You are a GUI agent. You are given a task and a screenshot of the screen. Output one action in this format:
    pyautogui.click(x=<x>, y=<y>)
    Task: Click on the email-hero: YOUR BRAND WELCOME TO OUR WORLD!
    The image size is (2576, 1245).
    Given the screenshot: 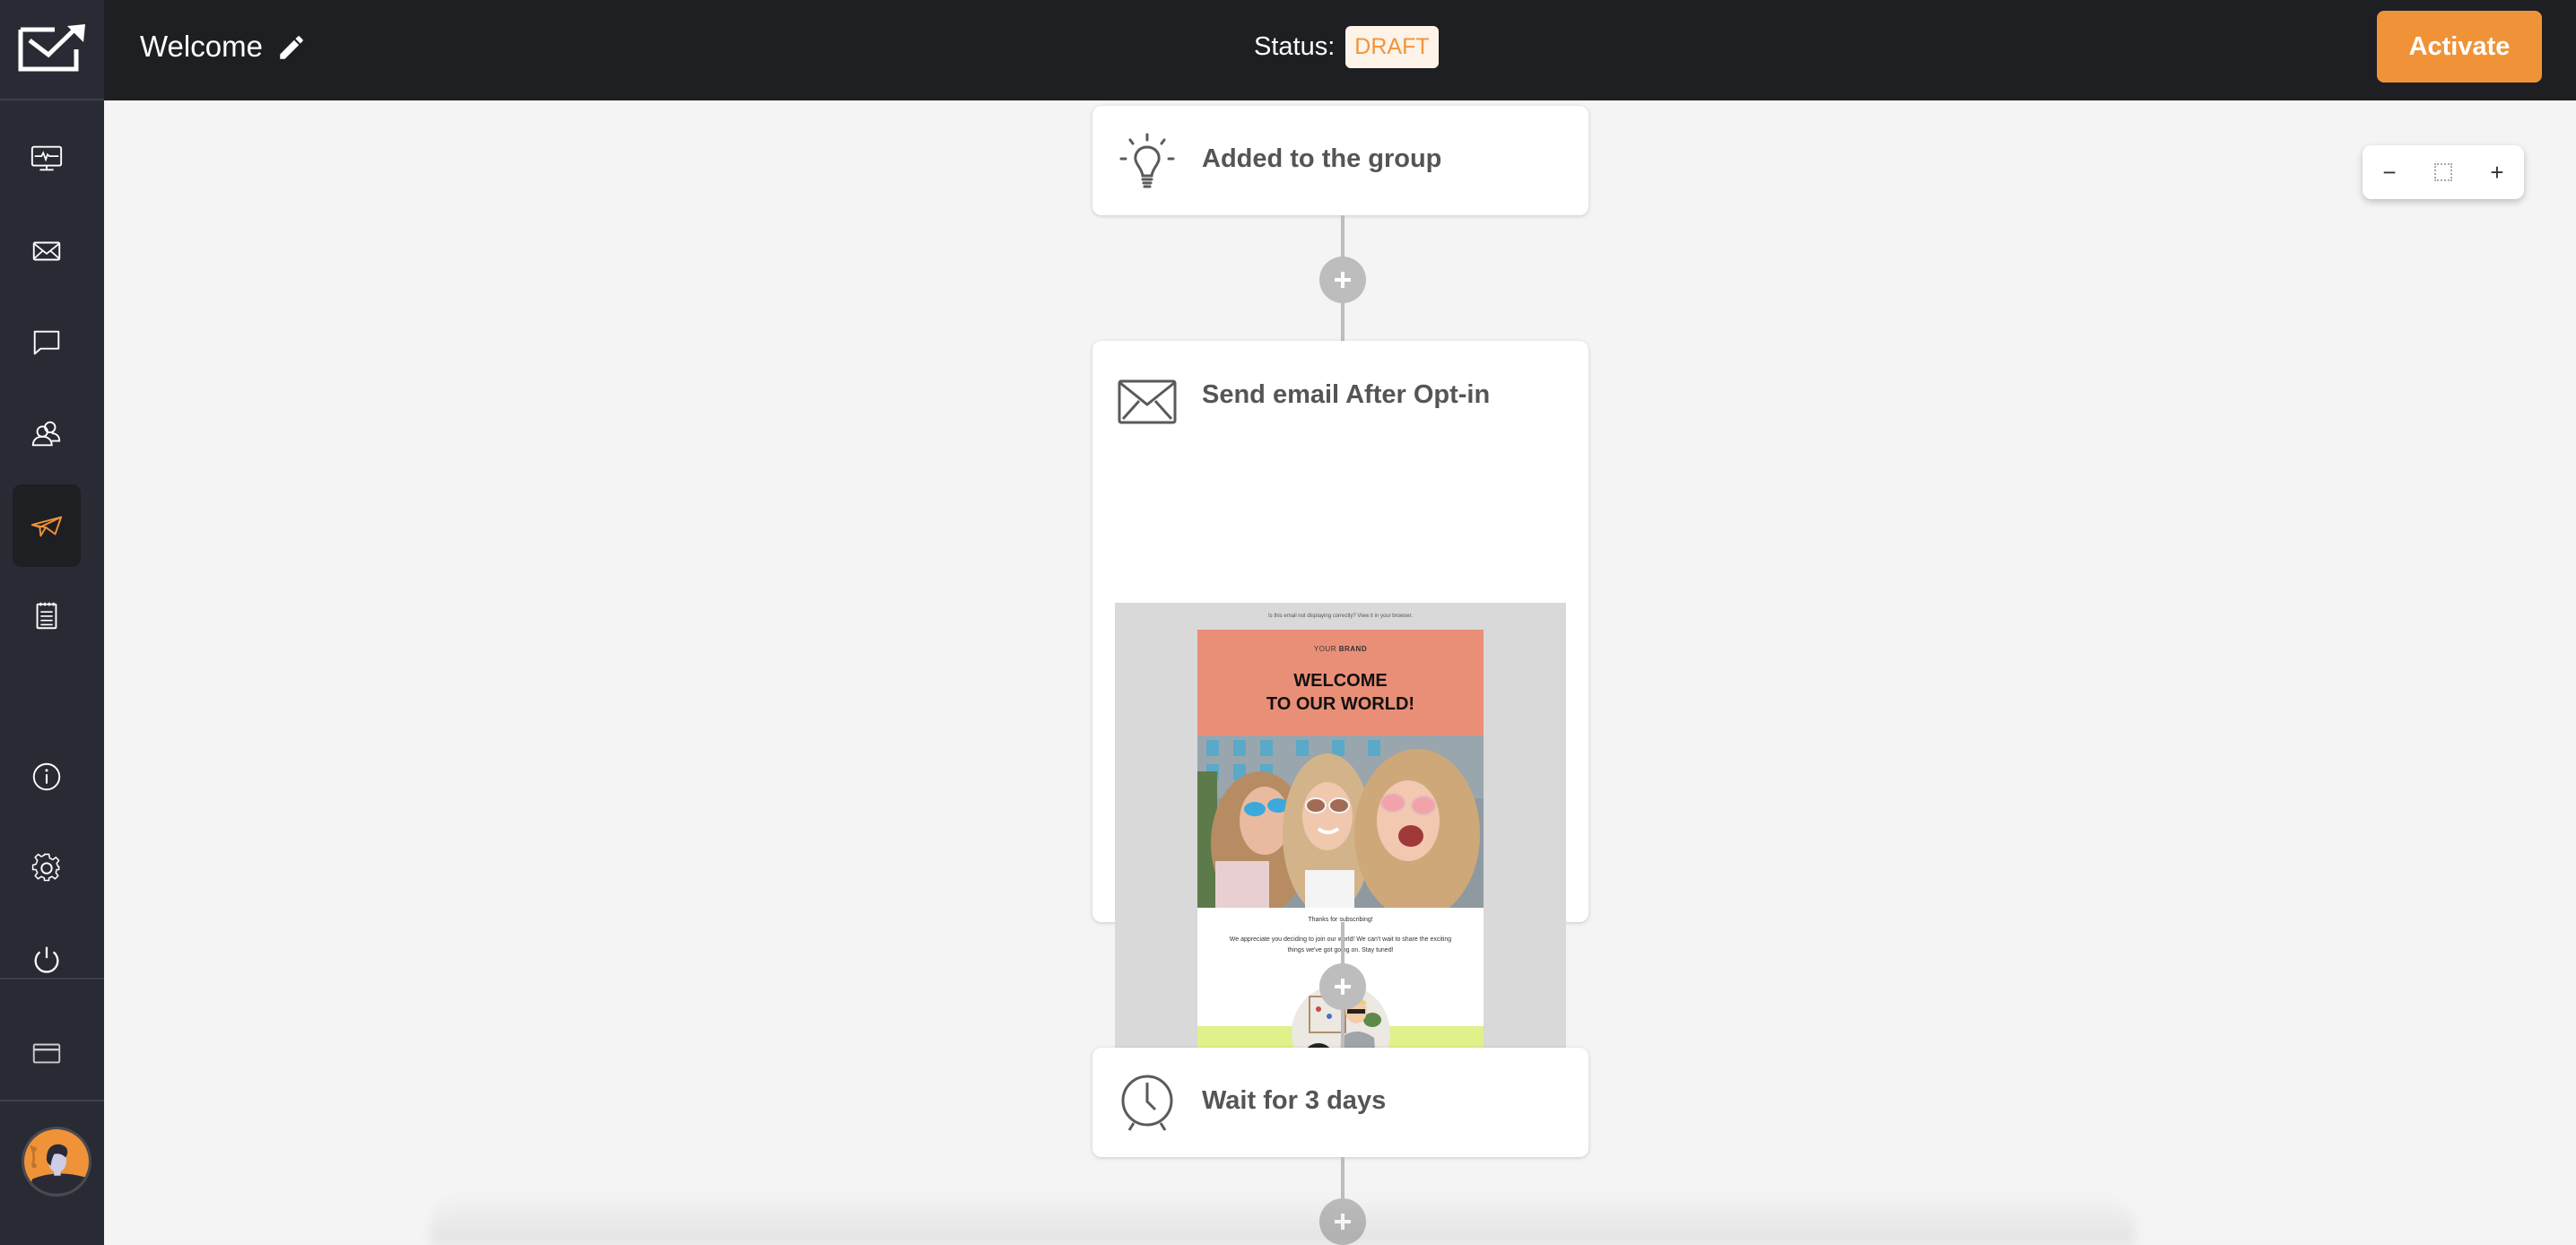 What is the action you would take?
    pyautogui.click(x=1340, y=683)
    